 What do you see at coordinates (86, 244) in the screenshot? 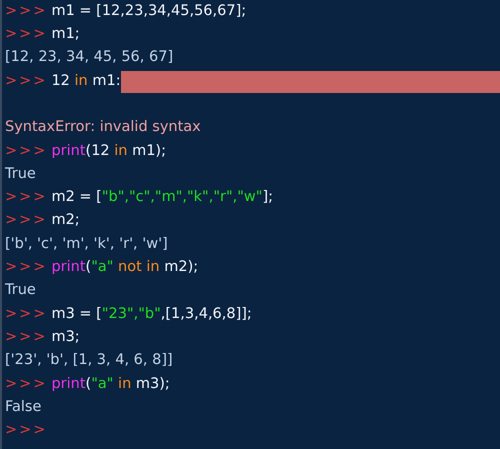
I see `output-text: ['b', 'c', 'm', 'k', 'r', 'w']` at bounding box center [86, 244].